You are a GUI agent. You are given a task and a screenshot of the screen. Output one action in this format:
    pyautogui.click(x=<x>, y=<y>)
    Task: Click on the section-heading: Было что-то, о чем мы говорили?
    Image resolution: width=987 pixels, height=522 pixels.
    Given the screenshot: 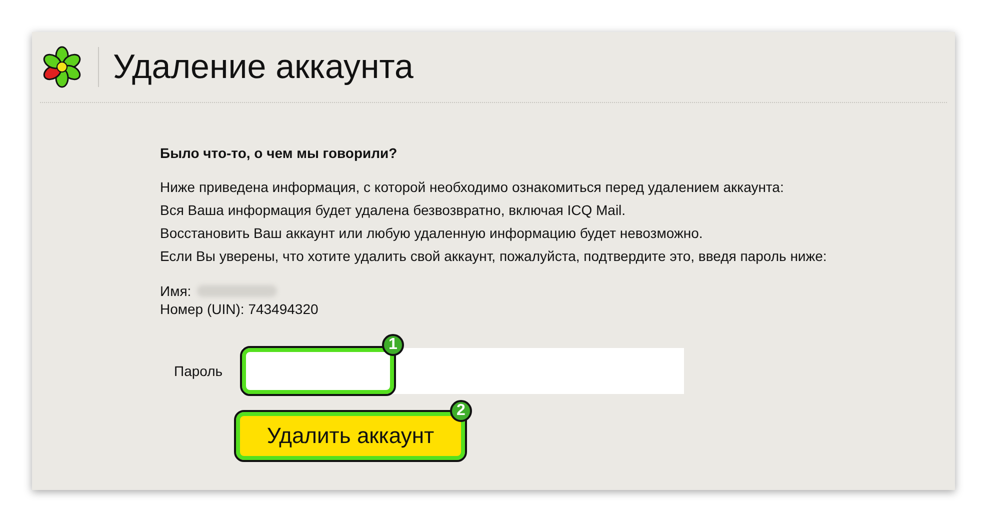 What is the action you would take?
    pyautogui.click(x=279, y=153)
    